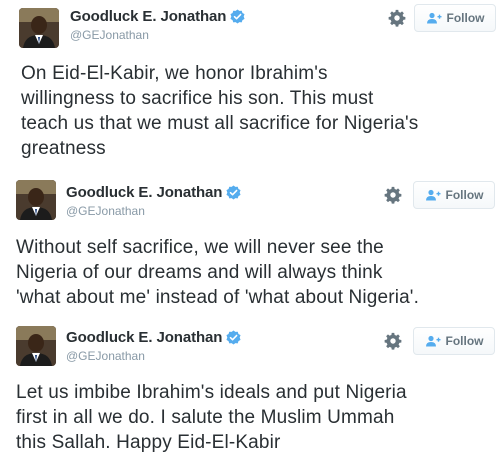 Image resolution: width=500 pixels, height=461 pixels. What do you see at coordinates (63, 148) in the screenshot?
I see `tweet-text-line: greatness` at bounding box center [63, 148].